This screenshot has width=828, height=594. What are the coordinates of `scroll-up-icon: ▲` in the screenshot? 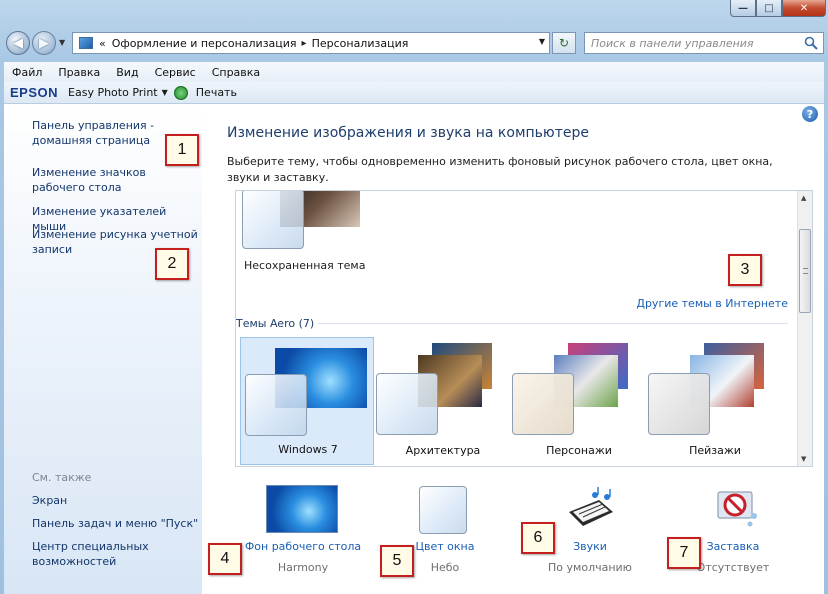 It's located at (803, 198).